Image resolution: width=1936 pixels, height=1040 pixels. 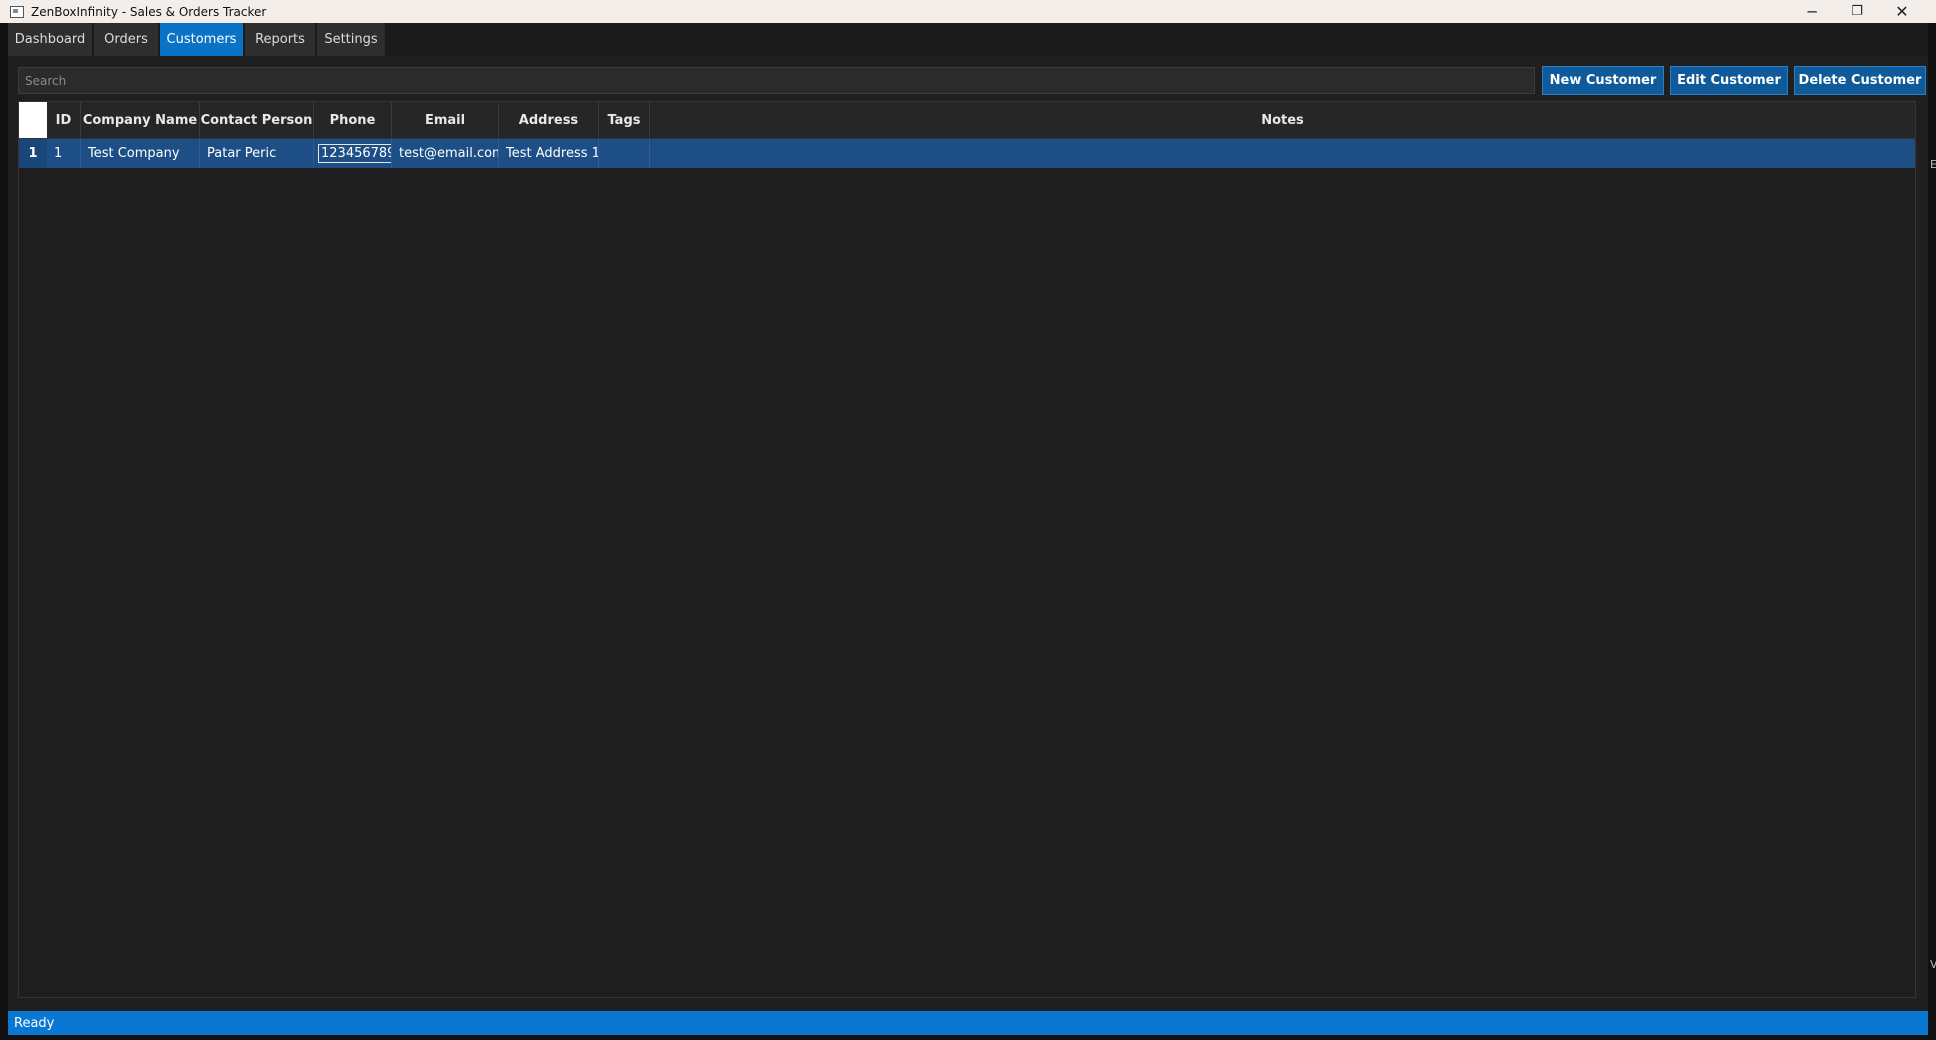 I want to click on column-header-address: Address, so click(x=549, y=120).